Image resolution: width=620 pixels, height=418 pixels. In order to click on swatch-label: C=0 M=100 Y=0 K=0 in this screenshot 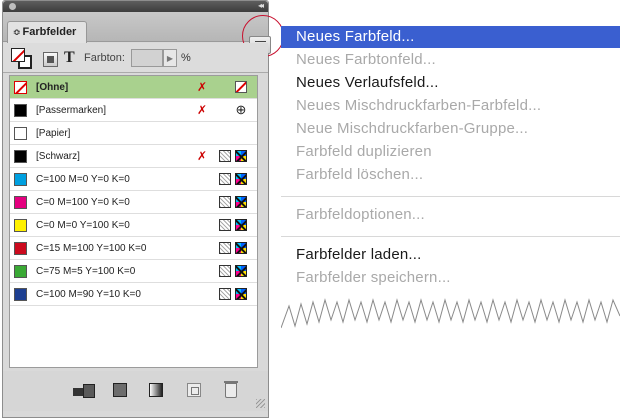, I will do `click(83, 202)`.